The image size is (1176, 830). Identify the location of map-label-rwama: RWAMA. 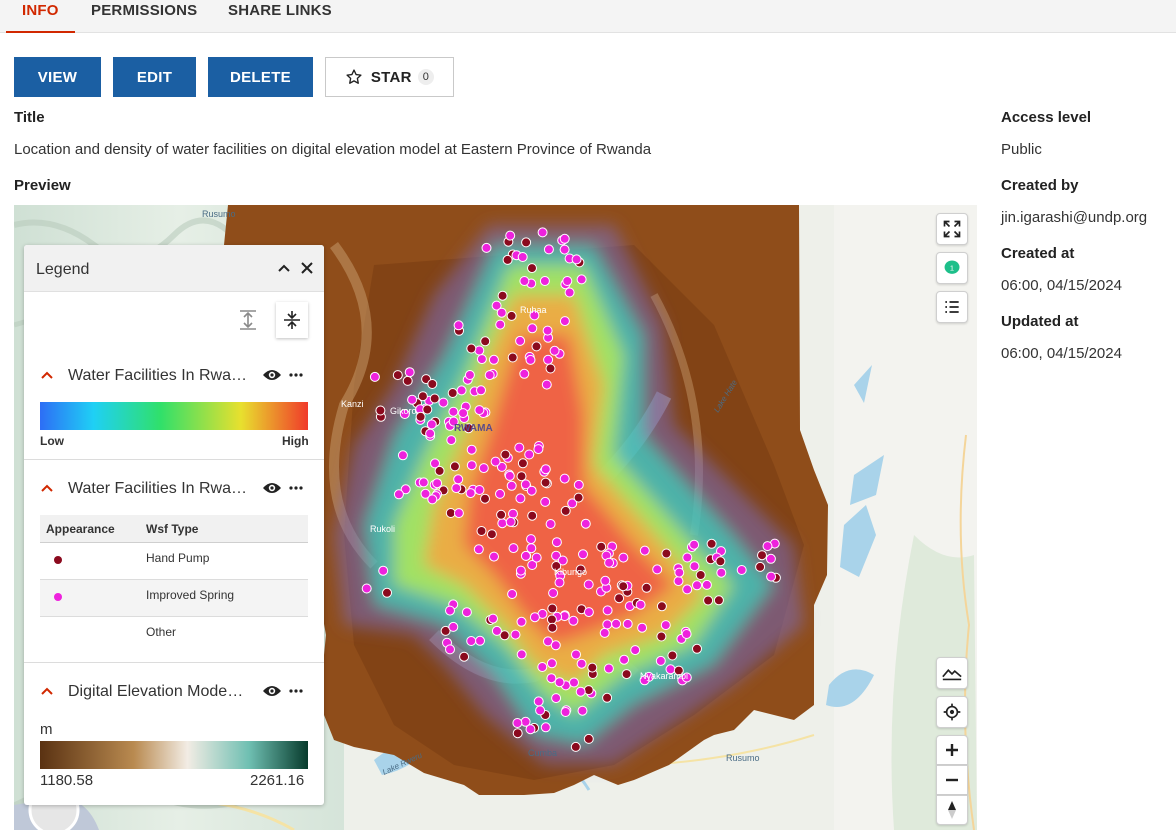
(473, 428).